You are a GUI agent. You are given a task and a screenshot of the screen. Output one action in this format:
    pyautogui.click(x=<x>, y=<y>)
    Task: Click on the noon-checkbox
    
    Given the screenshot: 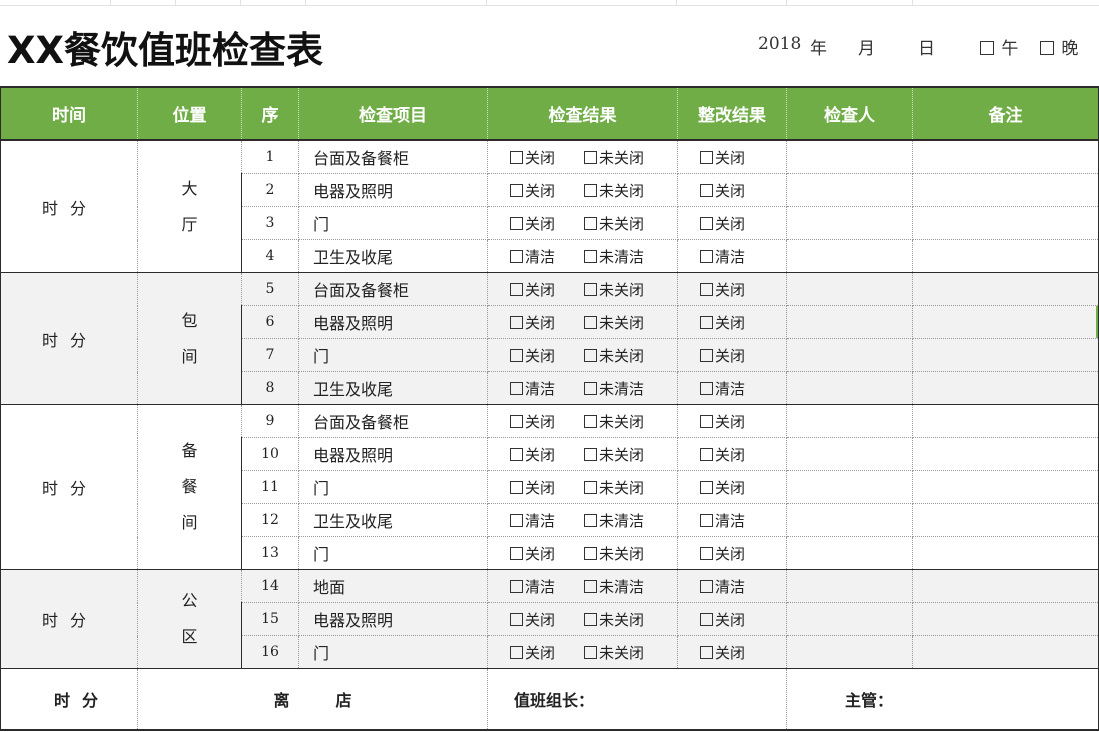 What is the action you would take?
    pyautogui.click(x=987, y=48)
    